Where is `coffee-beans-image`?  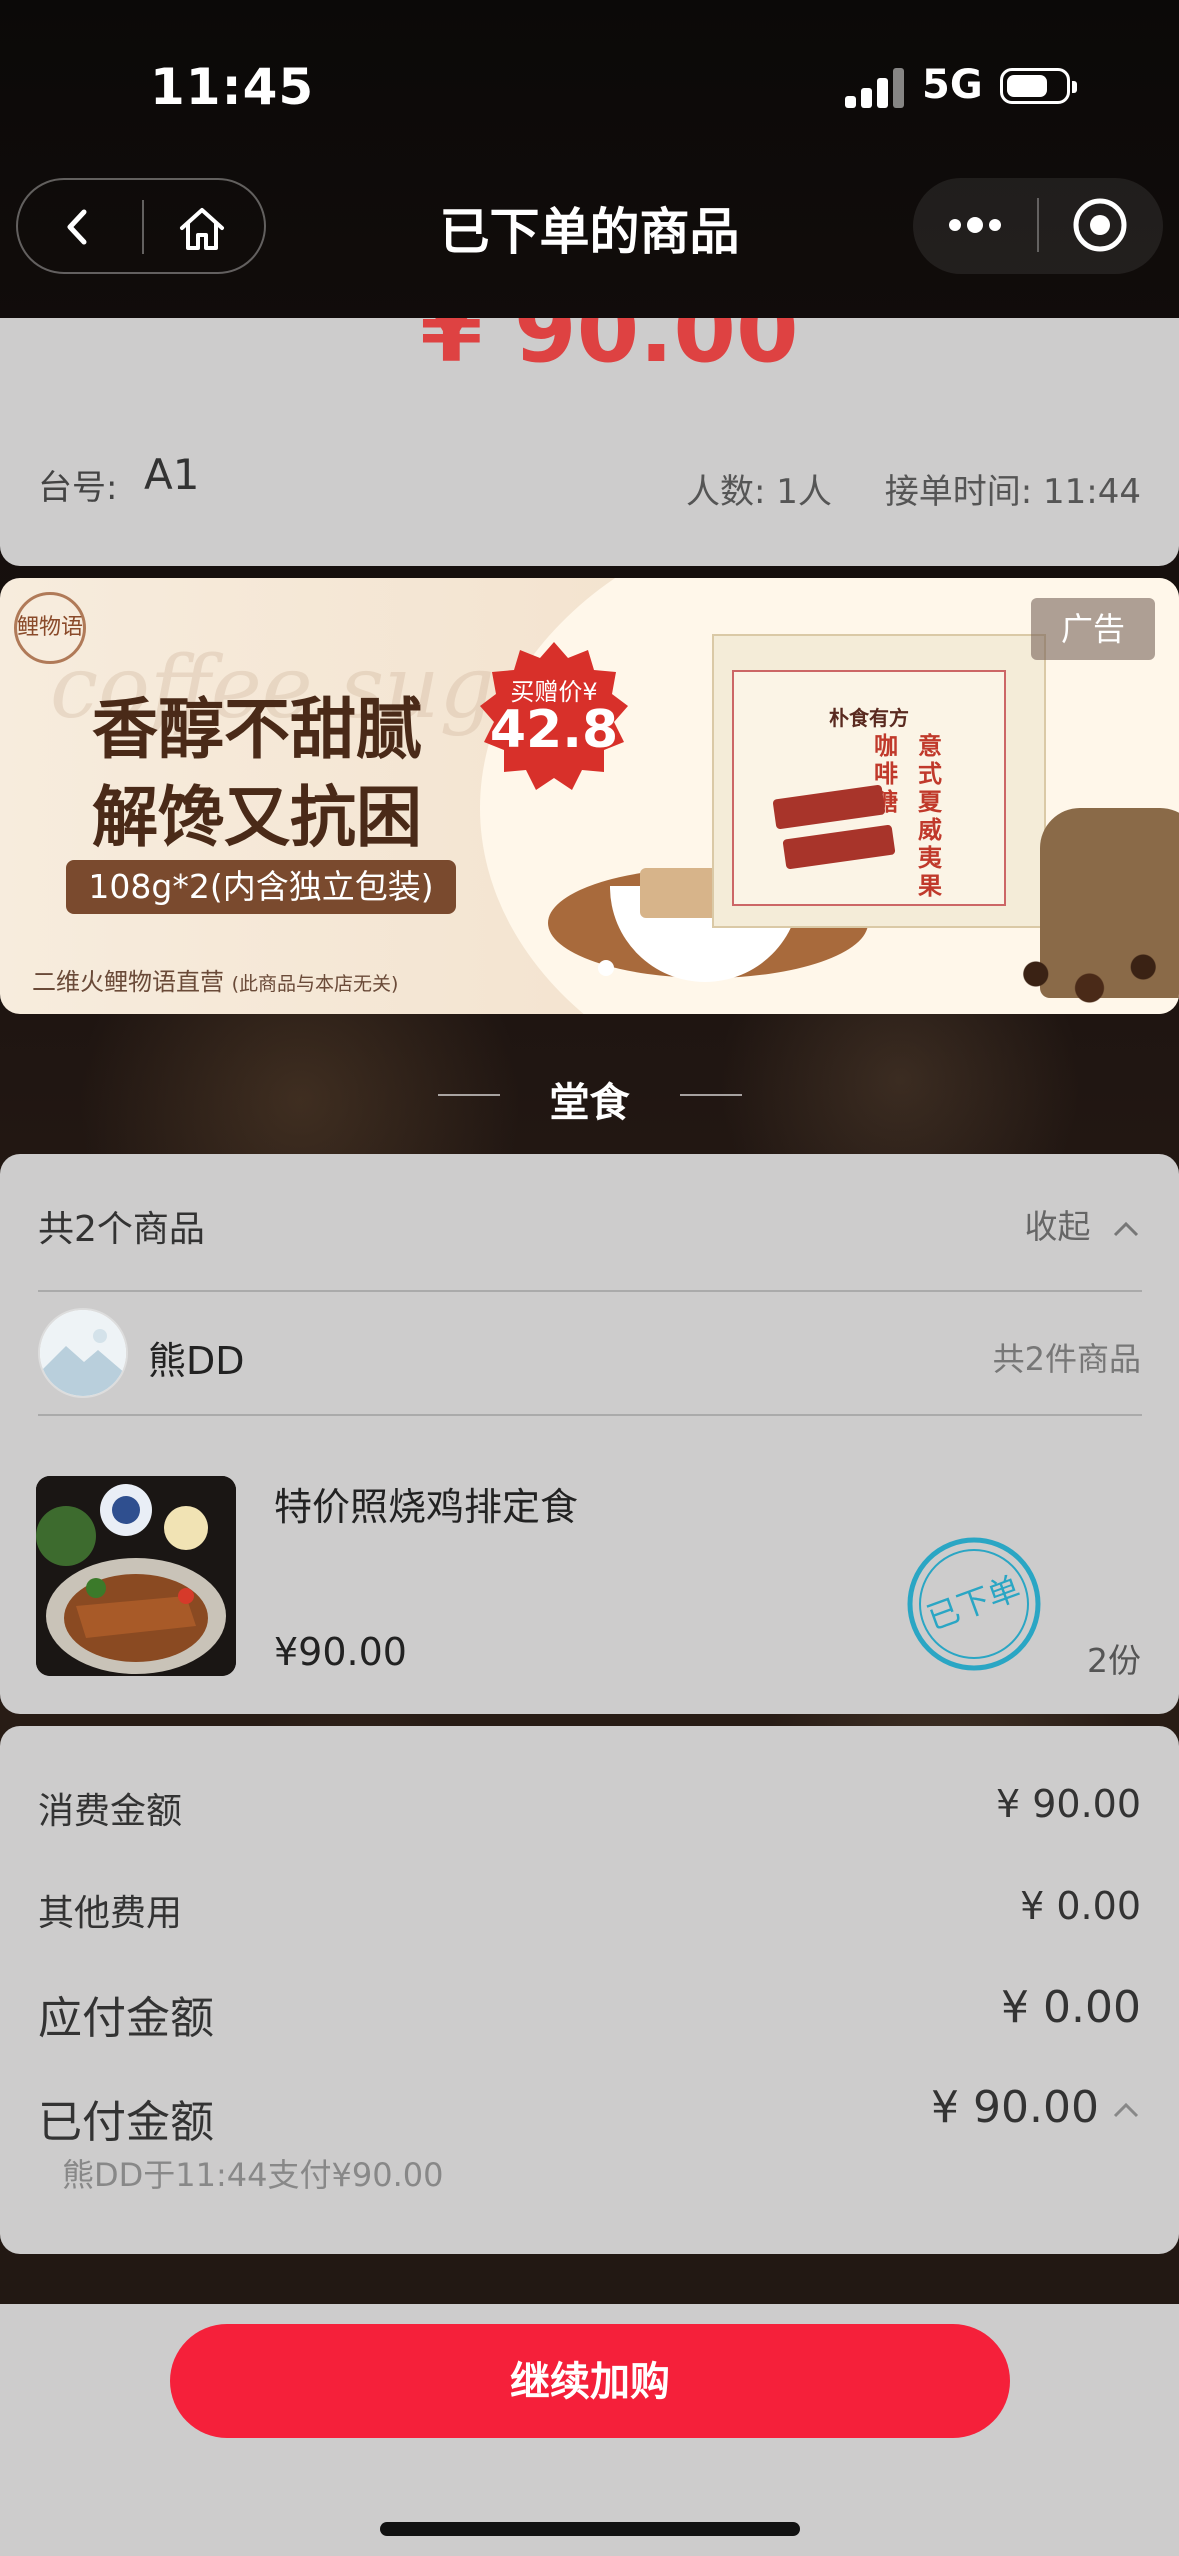
coffee-beans-image is located at coordinates (1089, 980).